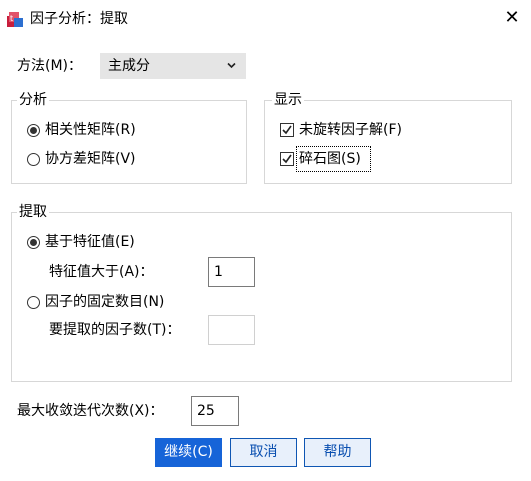  I want to click on based-on-eigenvalue-radio, so click(33, 242).